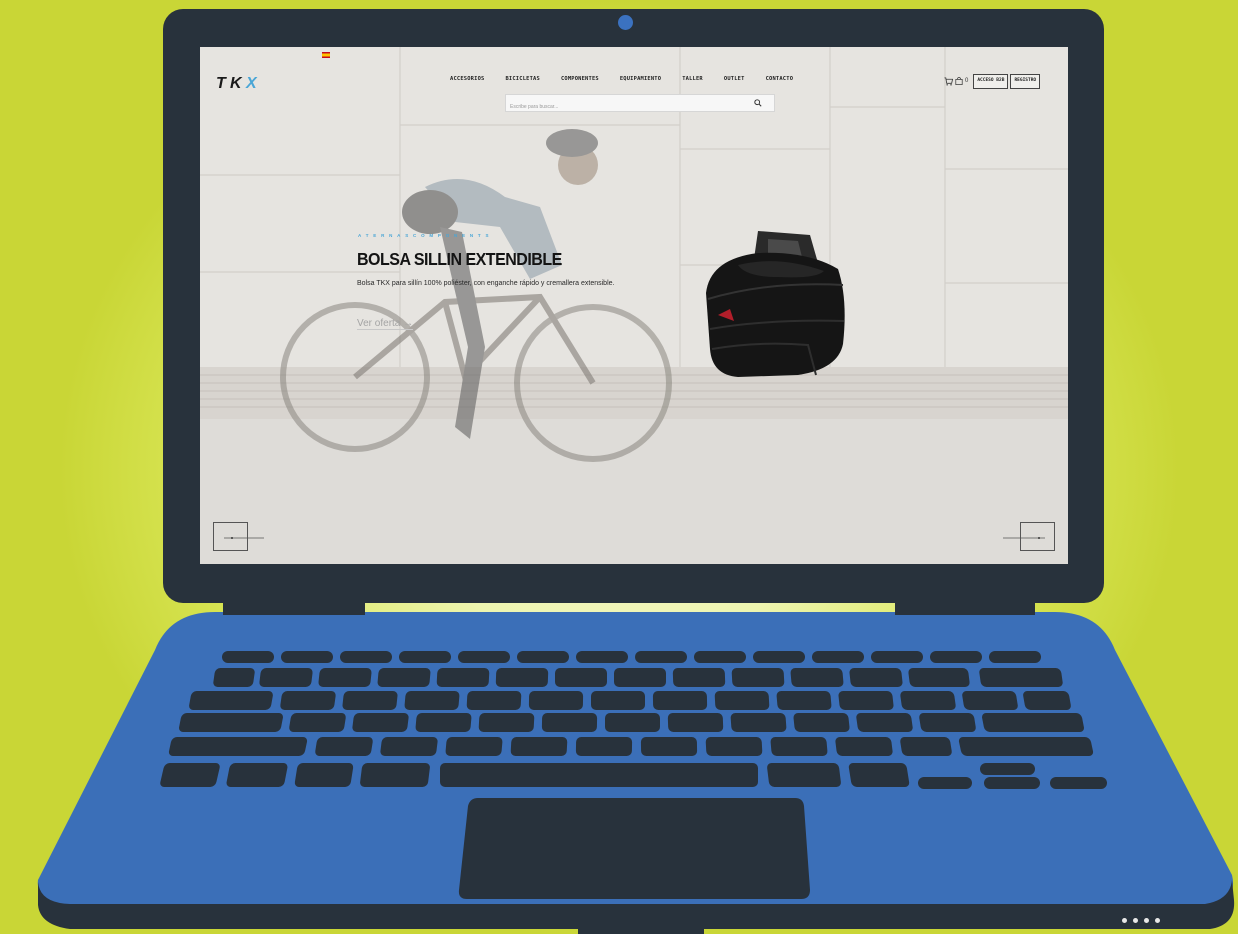 Image resolution: width=1238 pixels, height=934 pixels. I want to click on nav-item-bicicletas: BICICLETAS, so click(522, 79).